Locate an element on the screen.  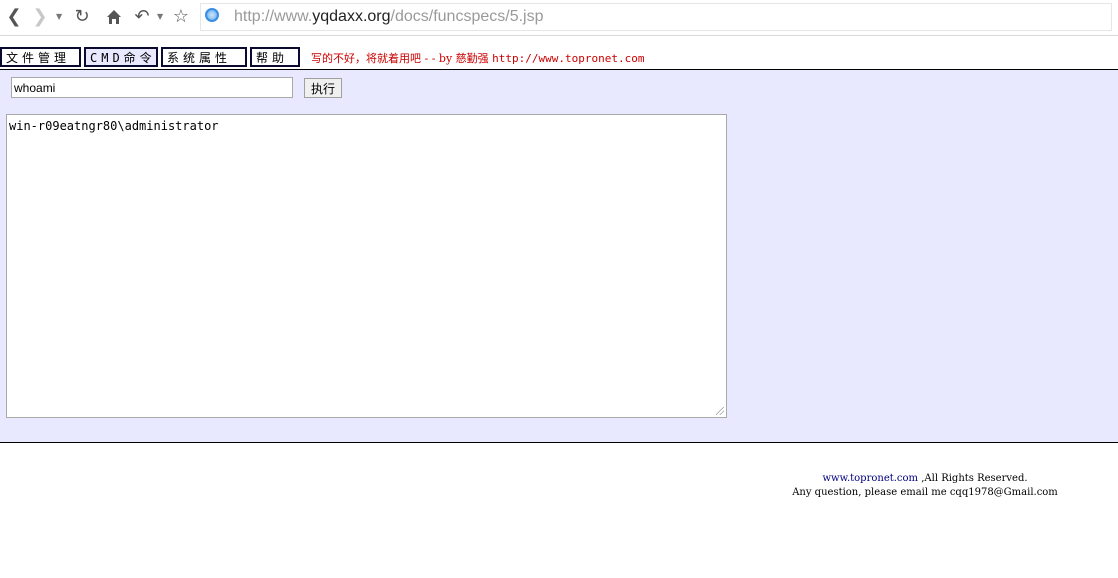
menu-cmd: CMD命令 is located at coordinates (121, 57).